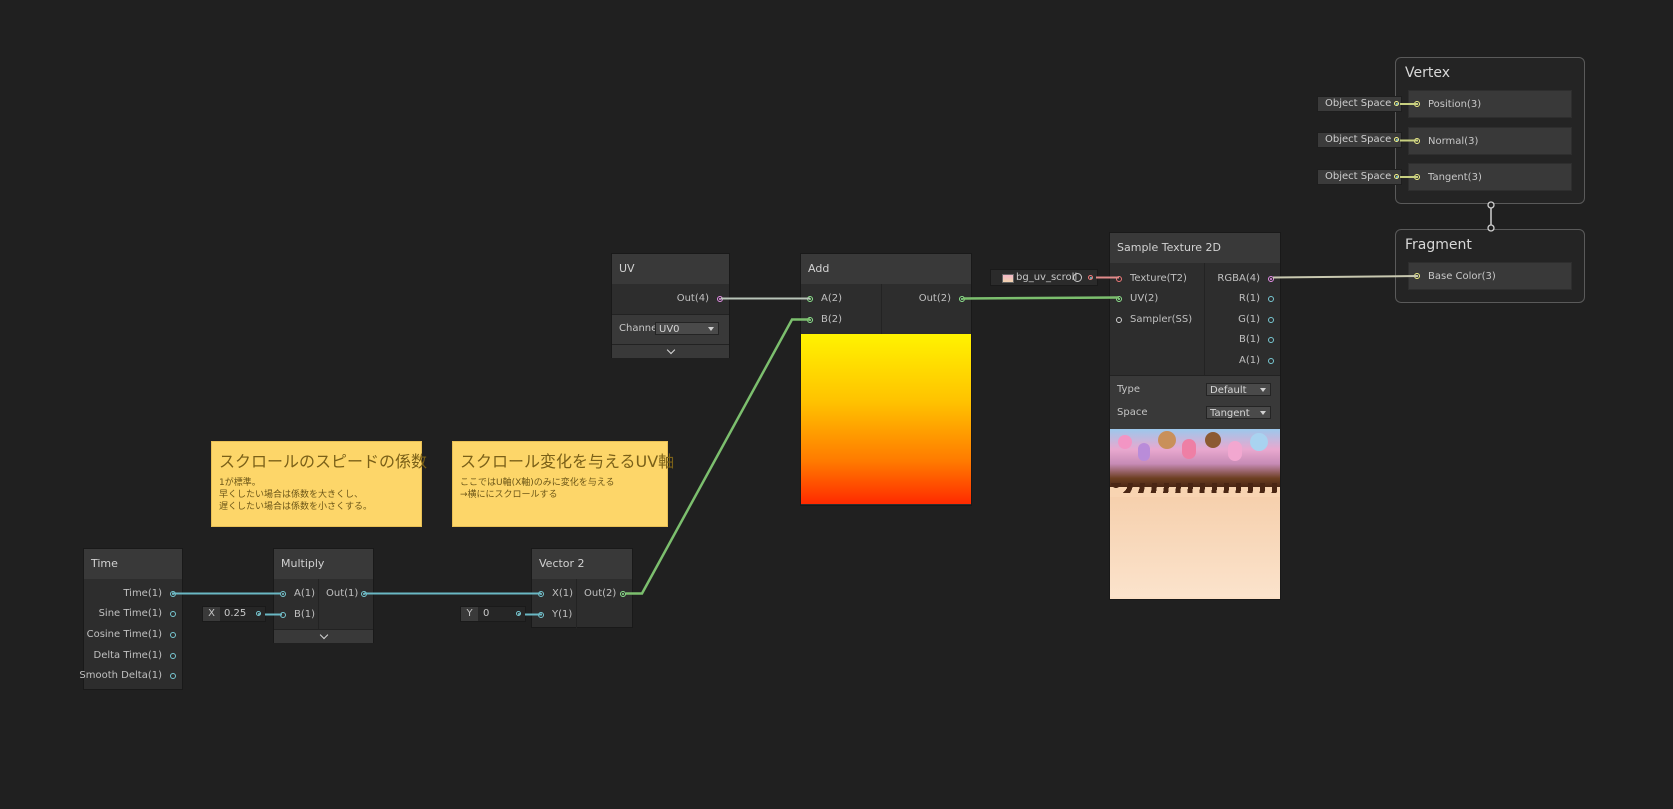 The height and width of the screenshot is (809, 1673). I want to click on add-node: Add A(2) B(2) Out(2), so click(886, 379).